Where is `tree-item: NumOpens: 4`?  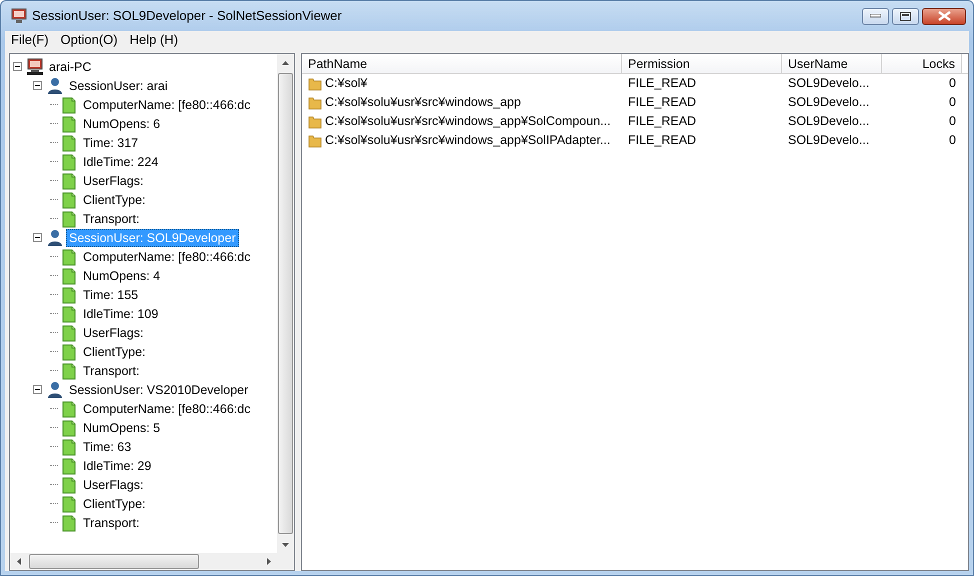 tree-item: NumOpens: 4 is located at coordinates (122, 275).